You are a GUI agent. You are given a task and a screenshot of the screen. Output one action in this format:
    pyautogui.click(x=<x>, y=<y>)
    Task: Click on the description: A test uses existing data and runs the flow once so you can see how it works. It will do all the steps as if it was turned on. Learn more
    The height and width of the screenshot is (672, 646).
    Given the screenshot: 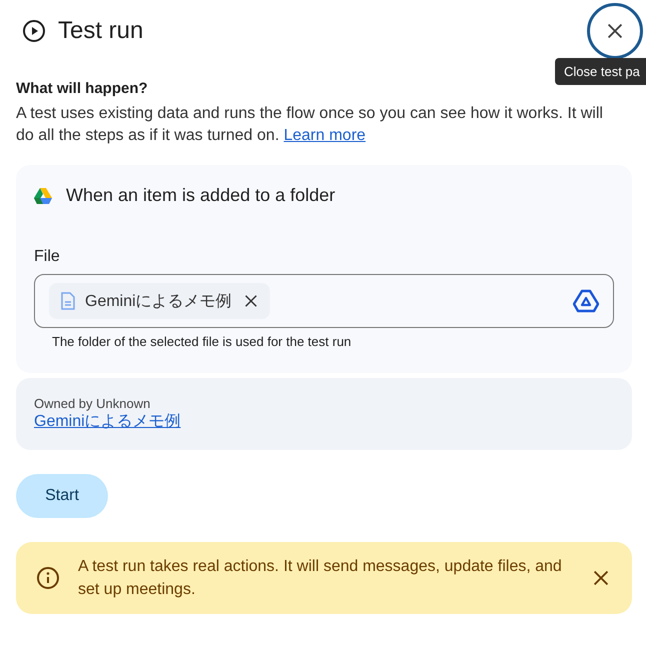 What is the action you would take?
    pyautogui.click(x=310, y=125)
    